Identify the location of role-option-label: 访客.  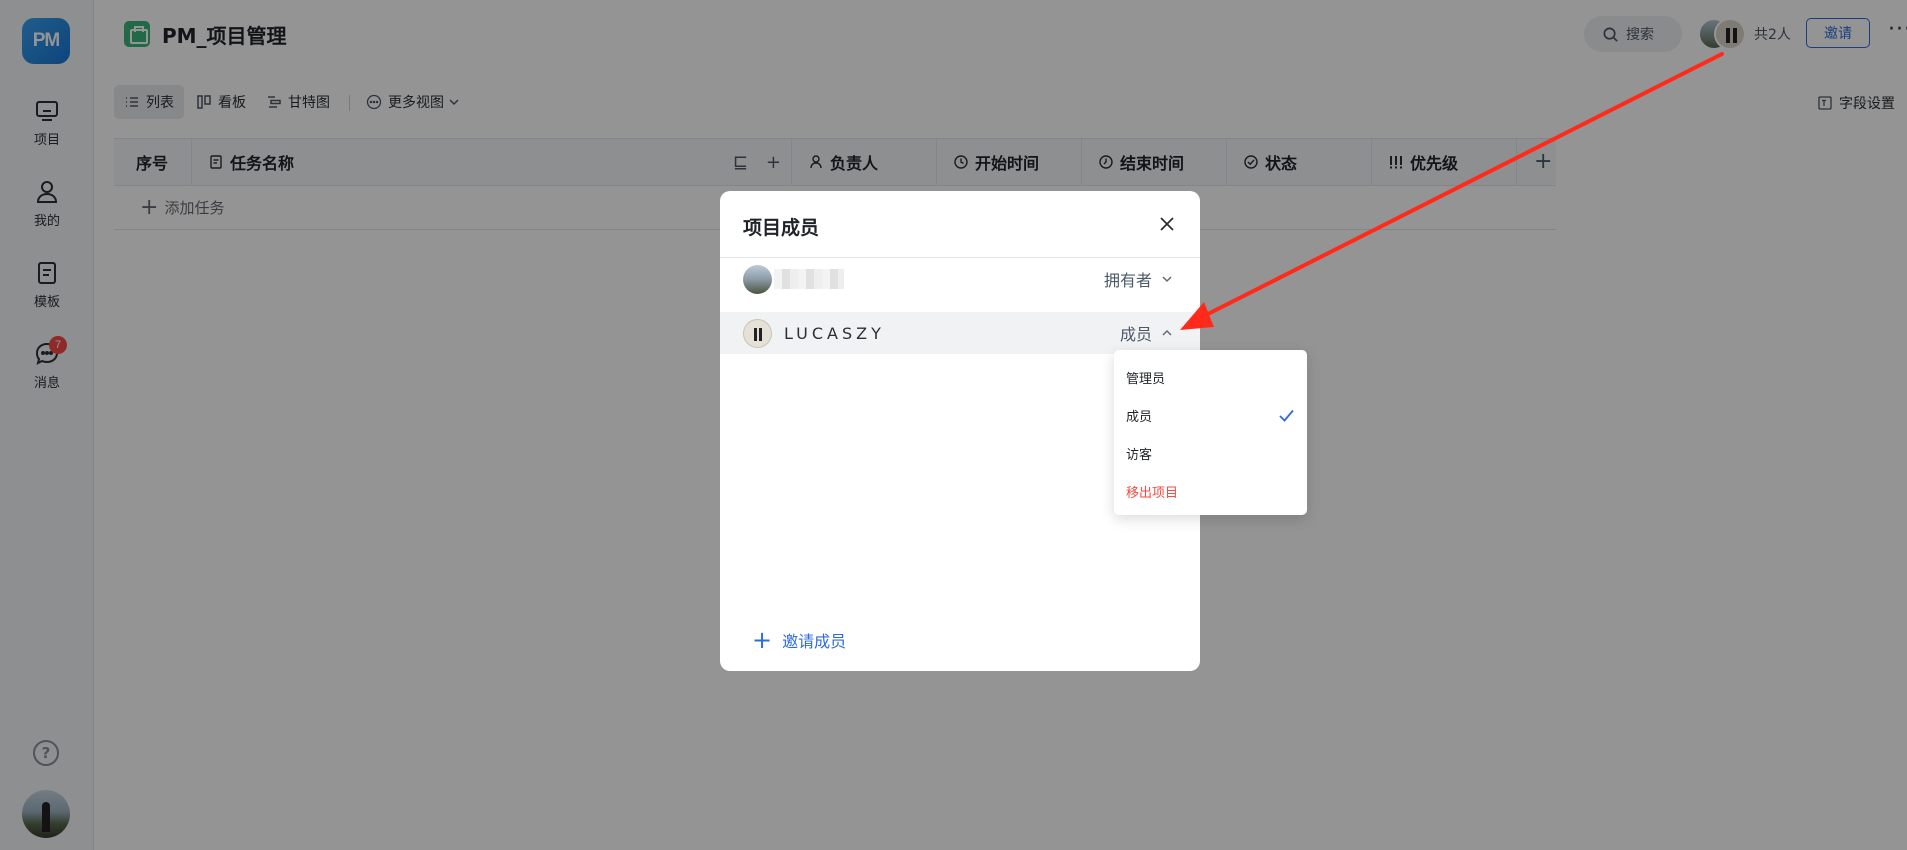
(1139, 455).